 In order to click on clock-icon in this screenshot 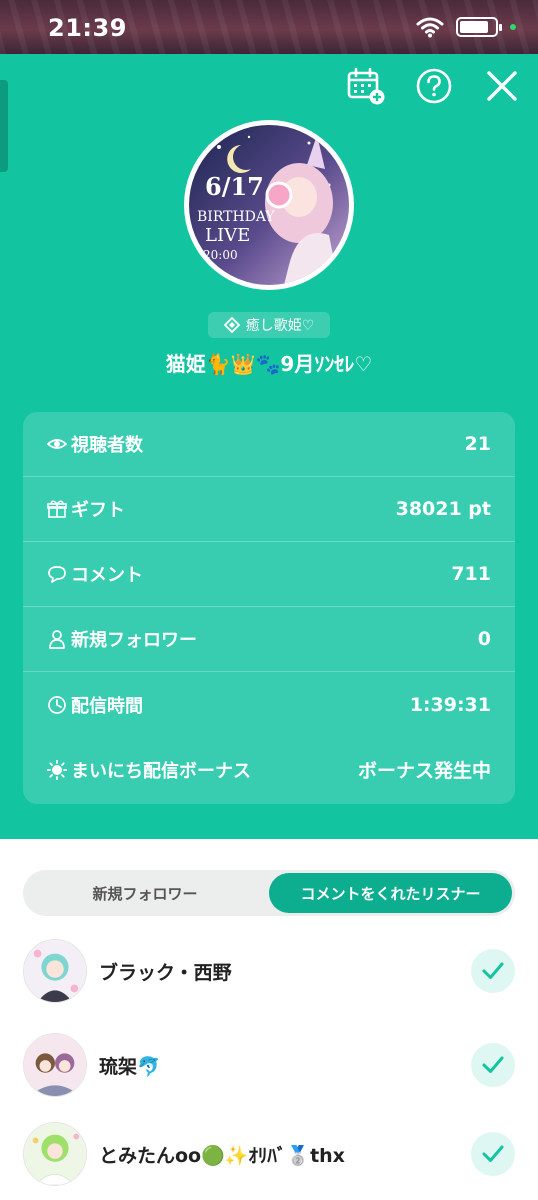, I will do `click(57, 705)`.